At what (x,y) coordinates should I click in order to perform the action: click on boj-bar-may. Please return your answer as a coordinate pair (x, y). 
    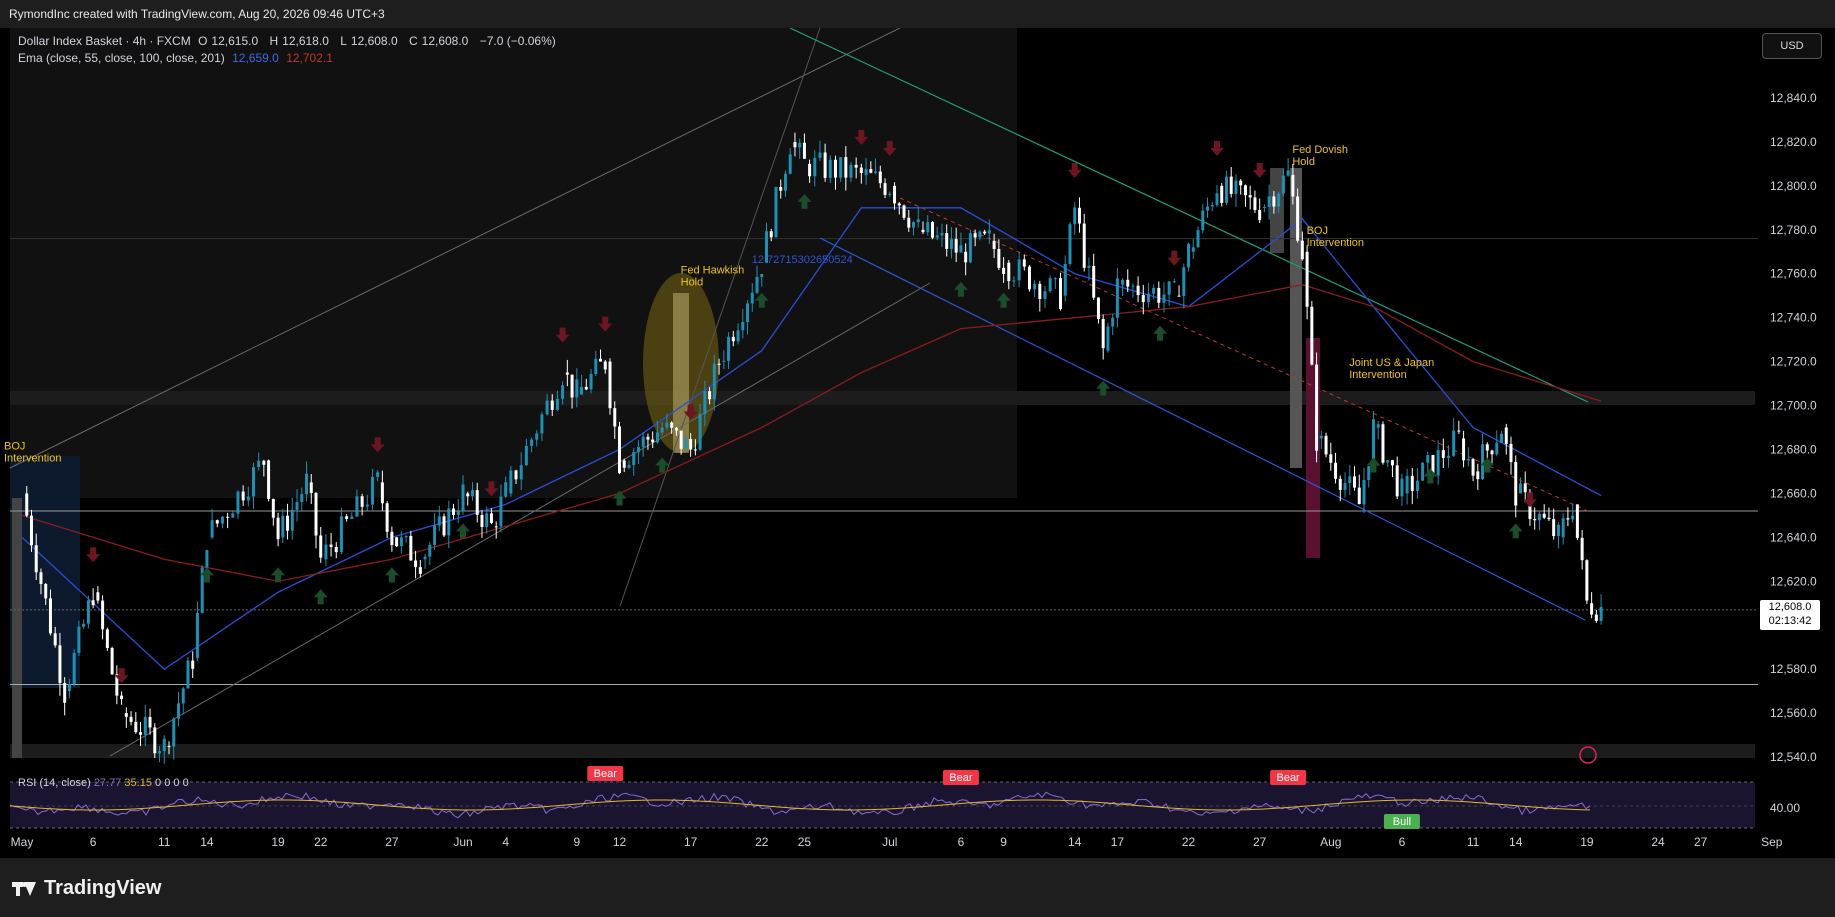
    Looking at the image, I should click on (17, 628).